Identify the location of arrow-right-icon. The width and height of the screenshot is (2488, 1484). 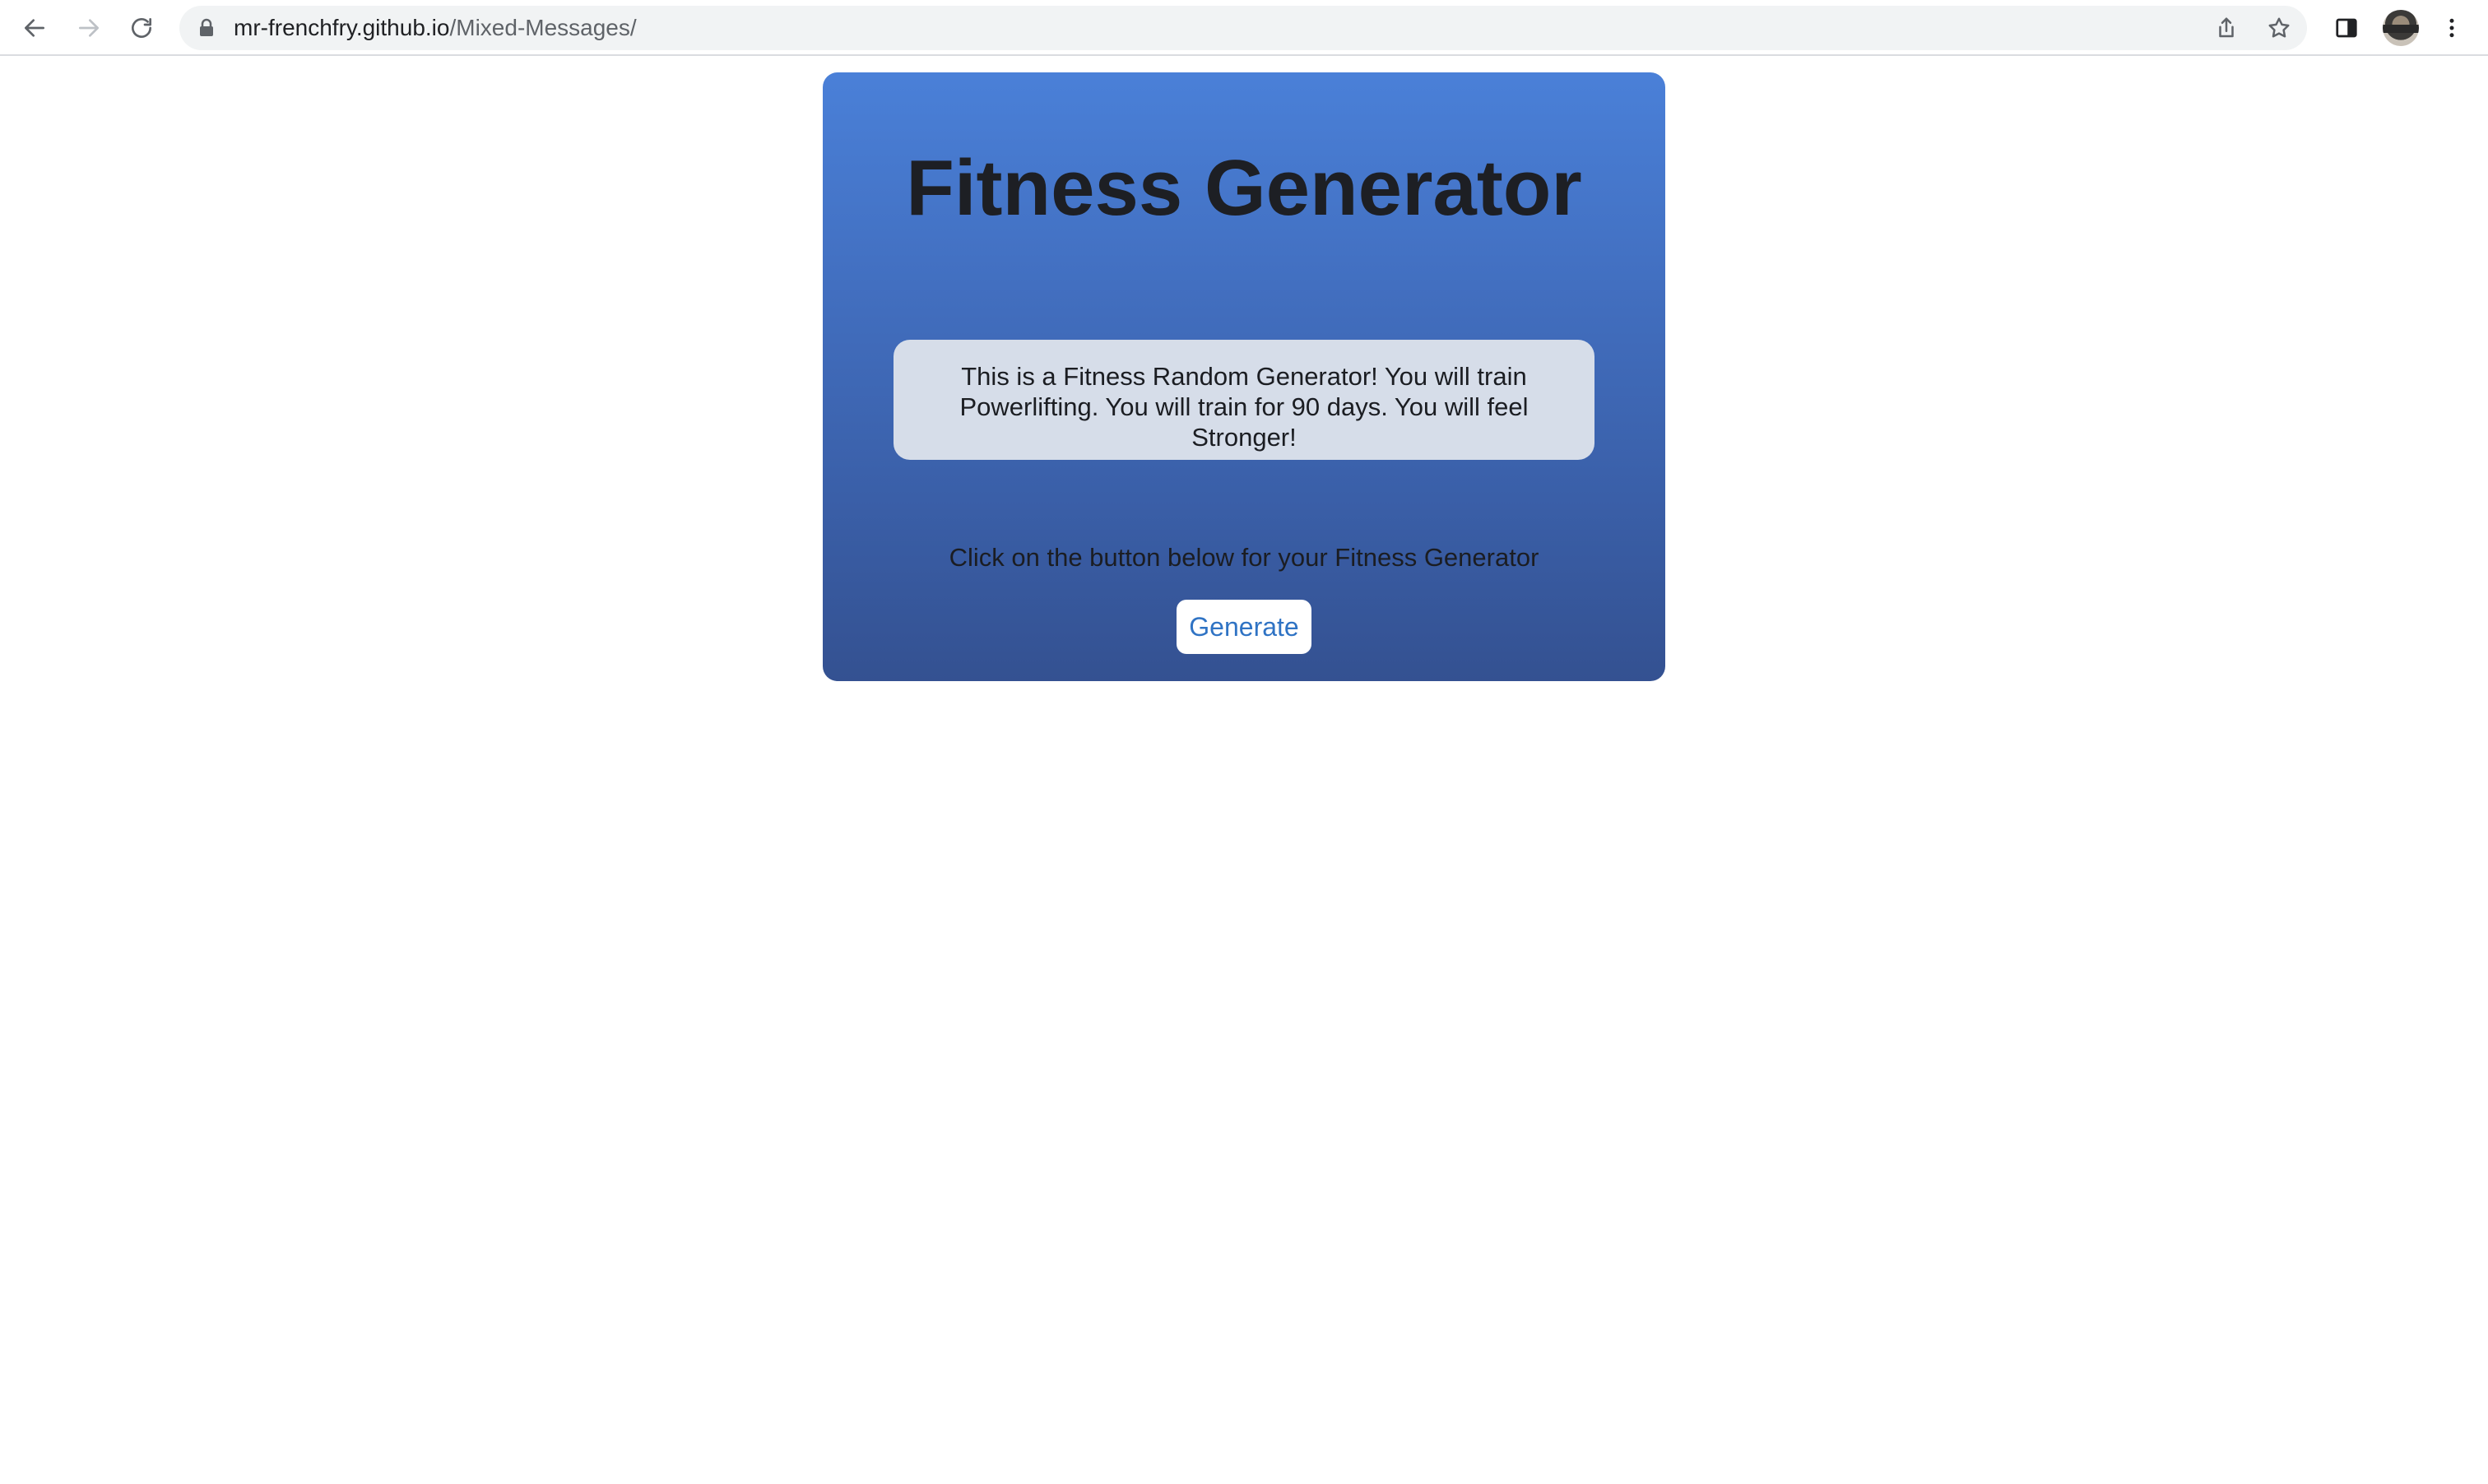
(89, 28).